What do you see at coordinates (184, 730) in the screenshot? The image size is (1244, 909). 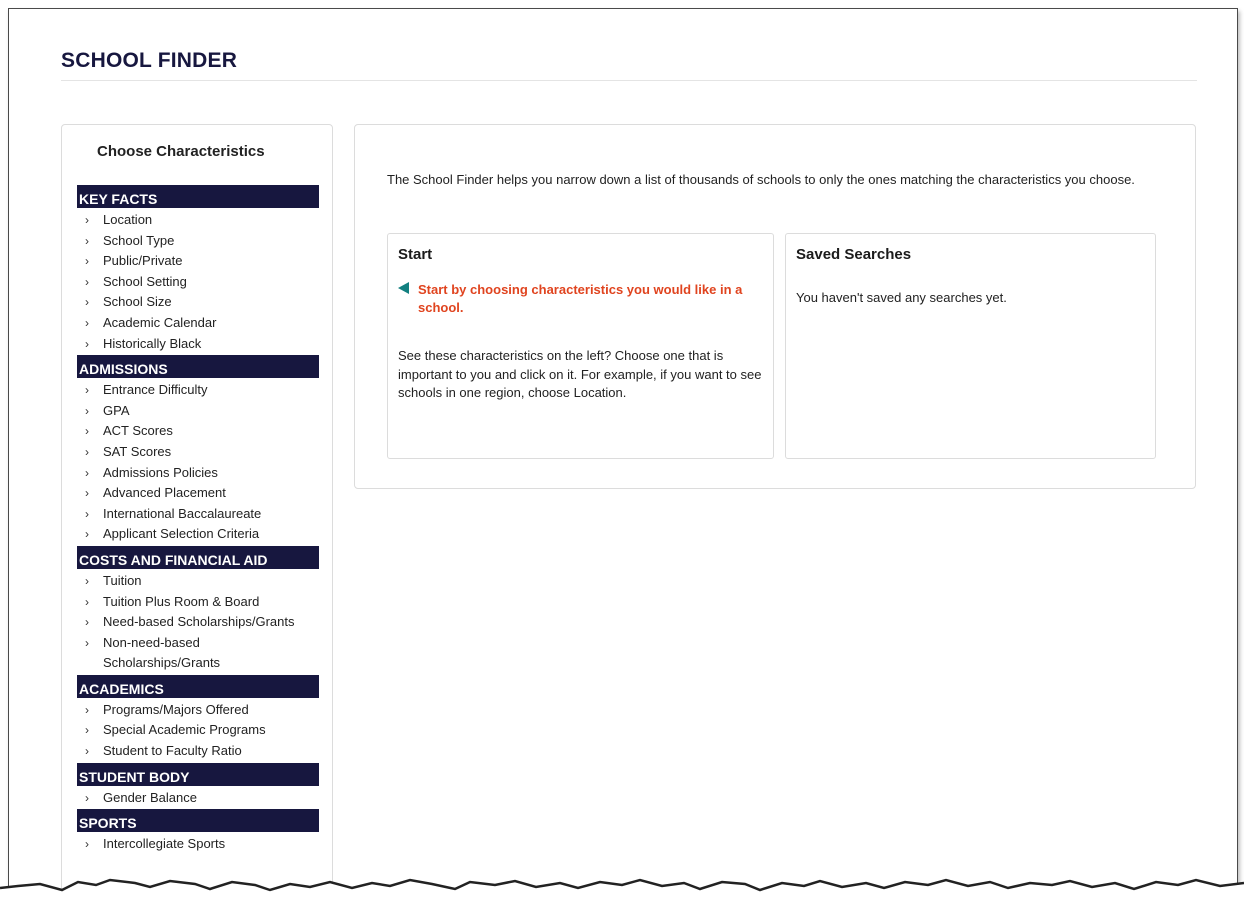 I see `sidebar-item-label: Special Academic Programs` at bounding box center [184, 730].